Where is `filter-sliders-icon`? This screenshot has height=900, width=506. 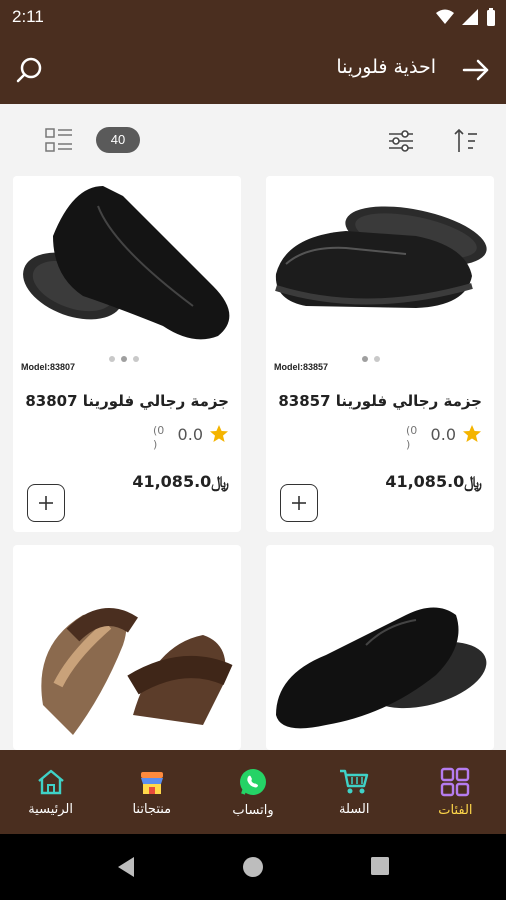 filter-sliders-icon is located at coordinates (401, 141).